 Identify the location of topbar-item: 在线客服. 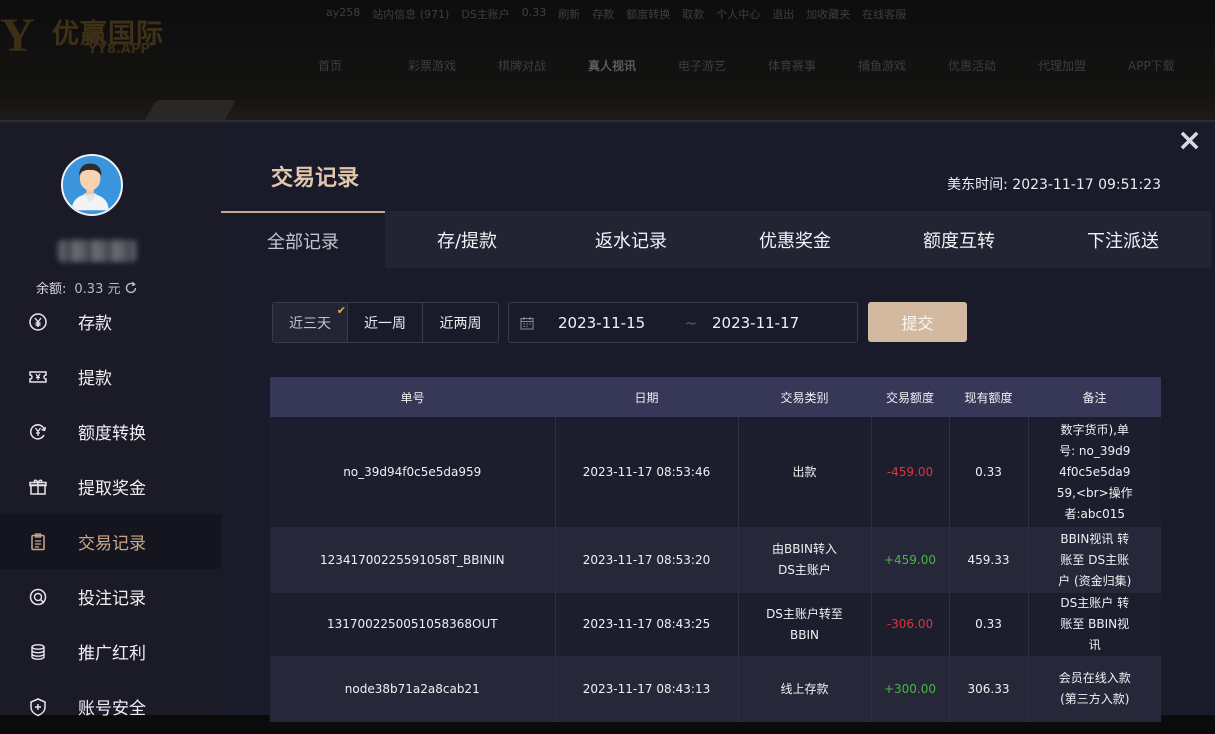
(884, 14).